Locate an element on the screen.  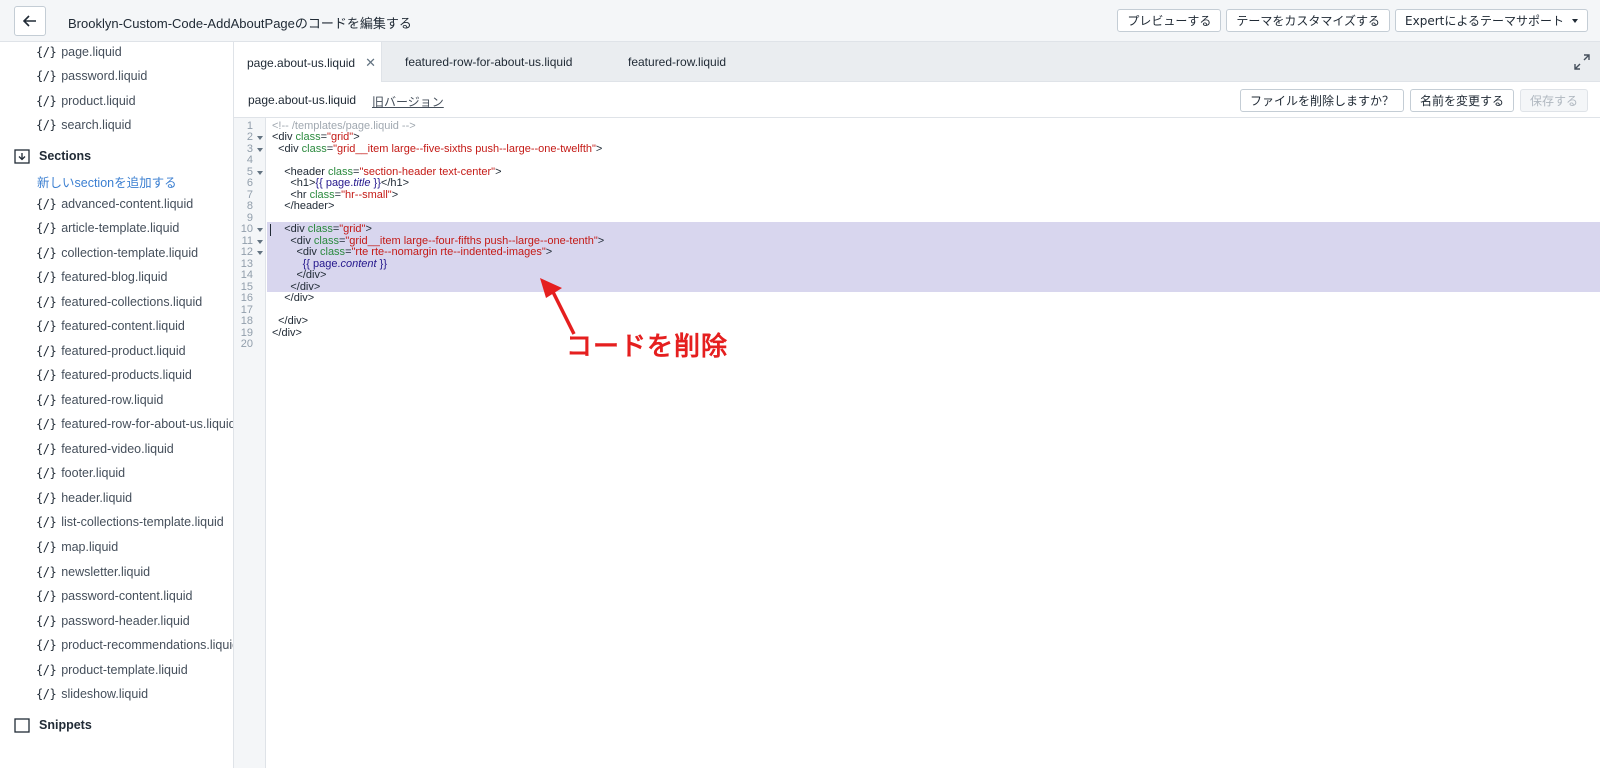
file-item: {/} product-recommendations.liquid is located at coordinates (134, 645).